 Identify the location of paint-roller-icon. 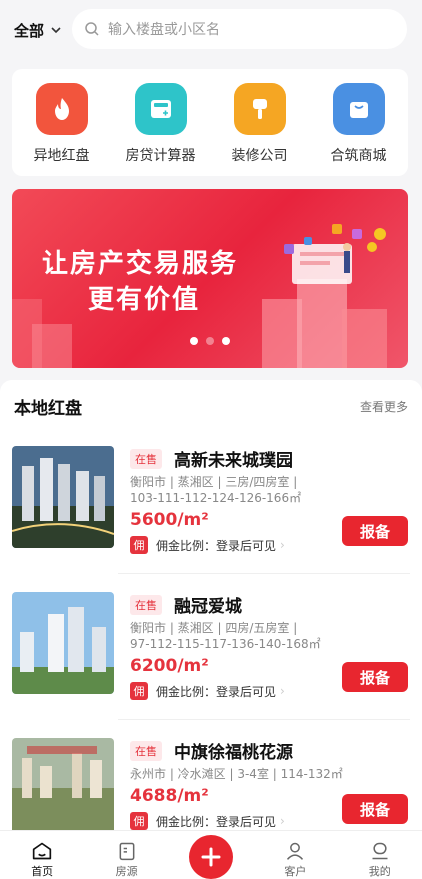
(259, 109).